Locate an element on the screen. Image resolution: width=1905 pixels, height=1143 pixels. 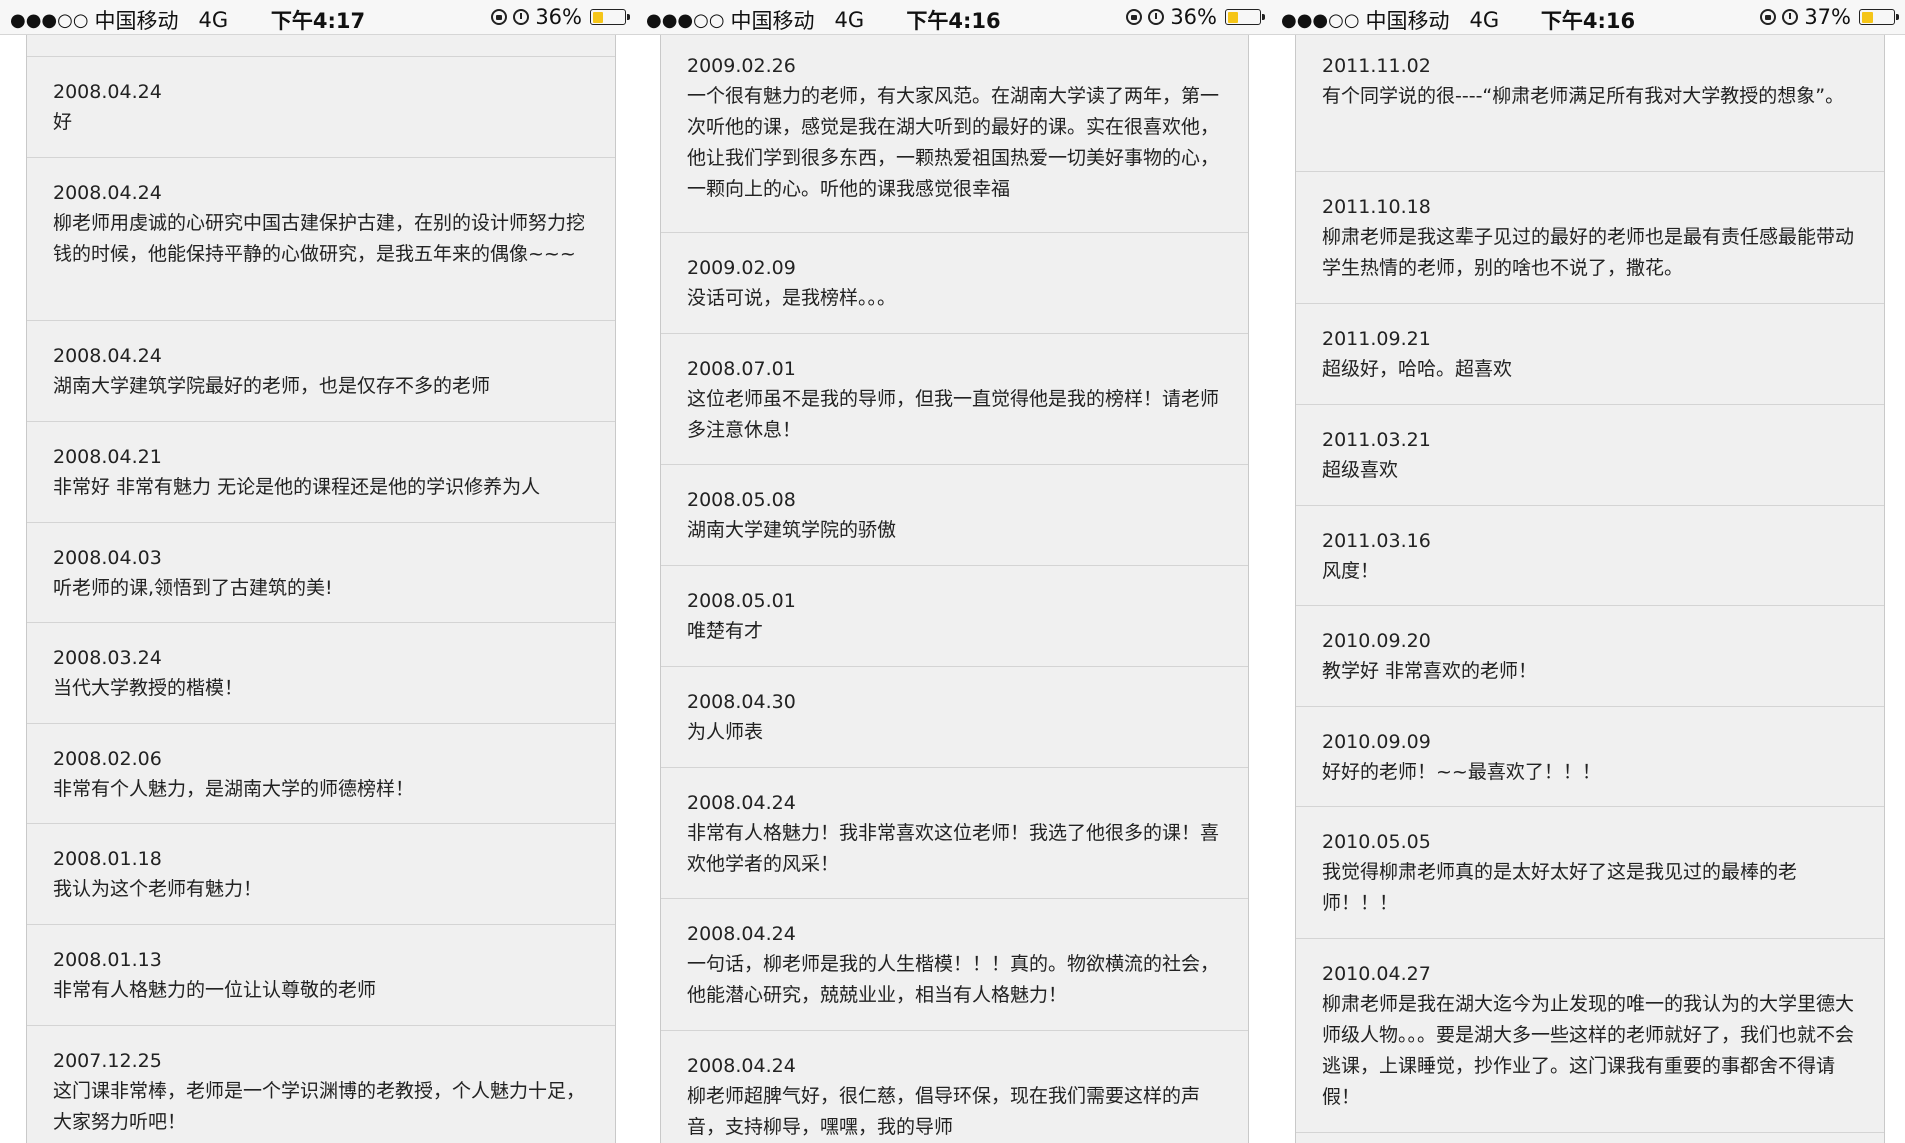
list-item: 2008.04.24 好 is located at coordinates (321, 107).